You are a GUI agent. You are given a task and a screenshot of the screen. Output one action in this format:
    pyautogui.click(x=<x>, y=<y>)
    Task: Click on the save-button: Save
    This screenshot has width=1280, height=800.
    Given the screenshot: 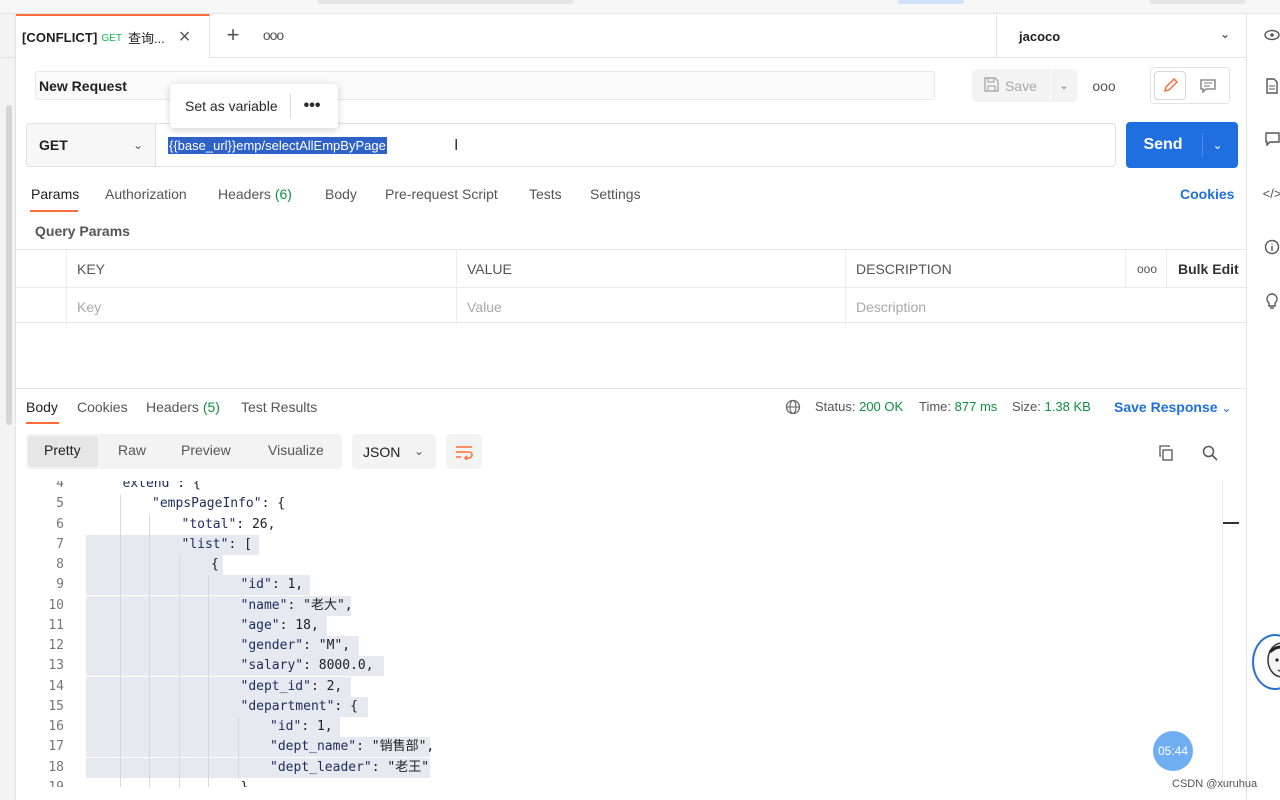 What is the action you would take?
    pyautogui.click(x=1011, y=85)
    